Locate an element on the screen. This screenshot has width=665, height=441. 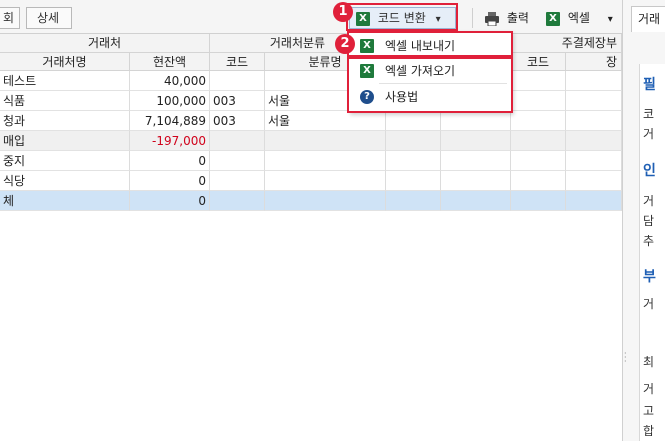
excel-icon: X is located at coordinates (553, 18).